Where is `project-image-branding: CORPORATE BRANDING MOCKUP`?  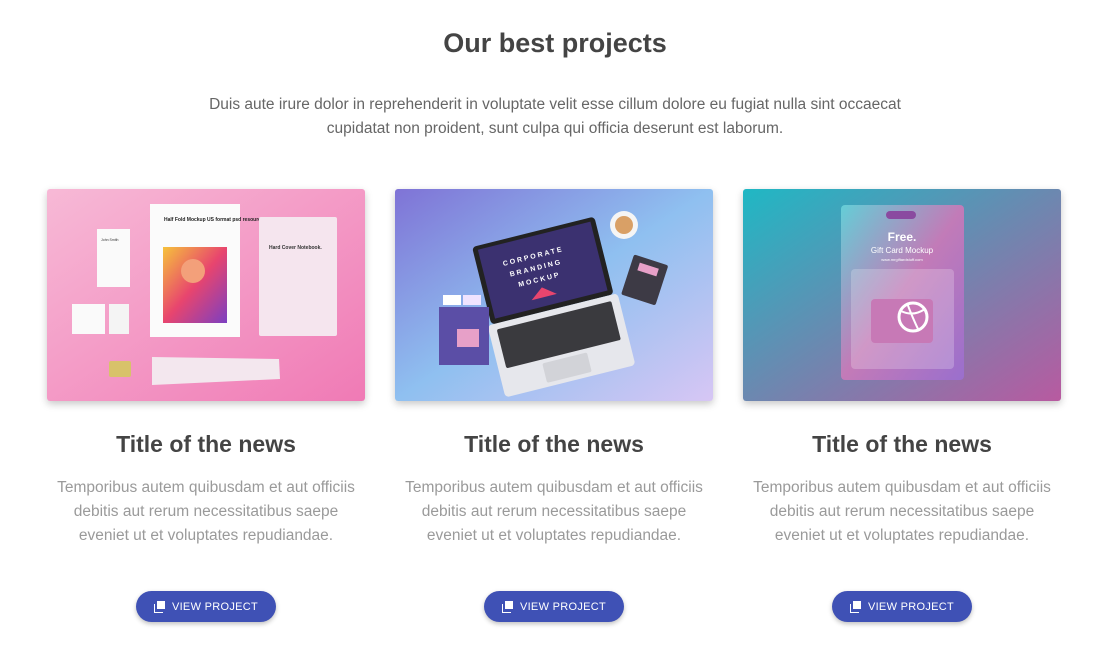 project-image-branding: CORPORATE BRANDING MOCKUP is located at coordinates (554, 295).